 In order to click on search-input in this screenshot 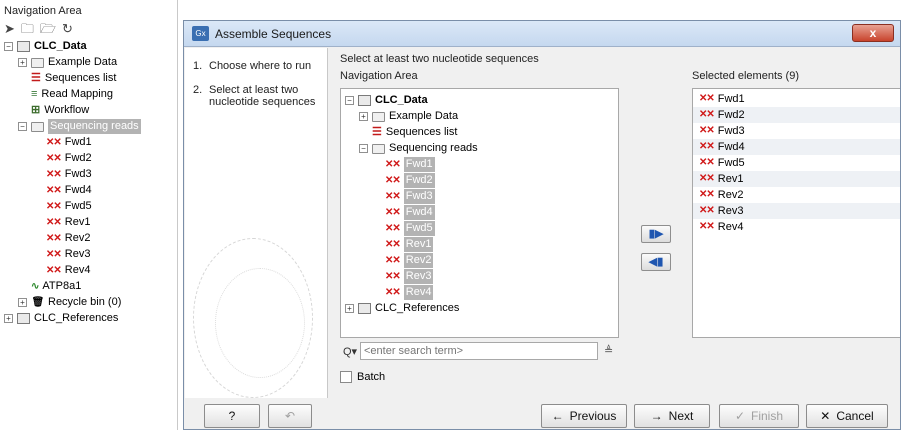, I will do `click(479, 351)`.